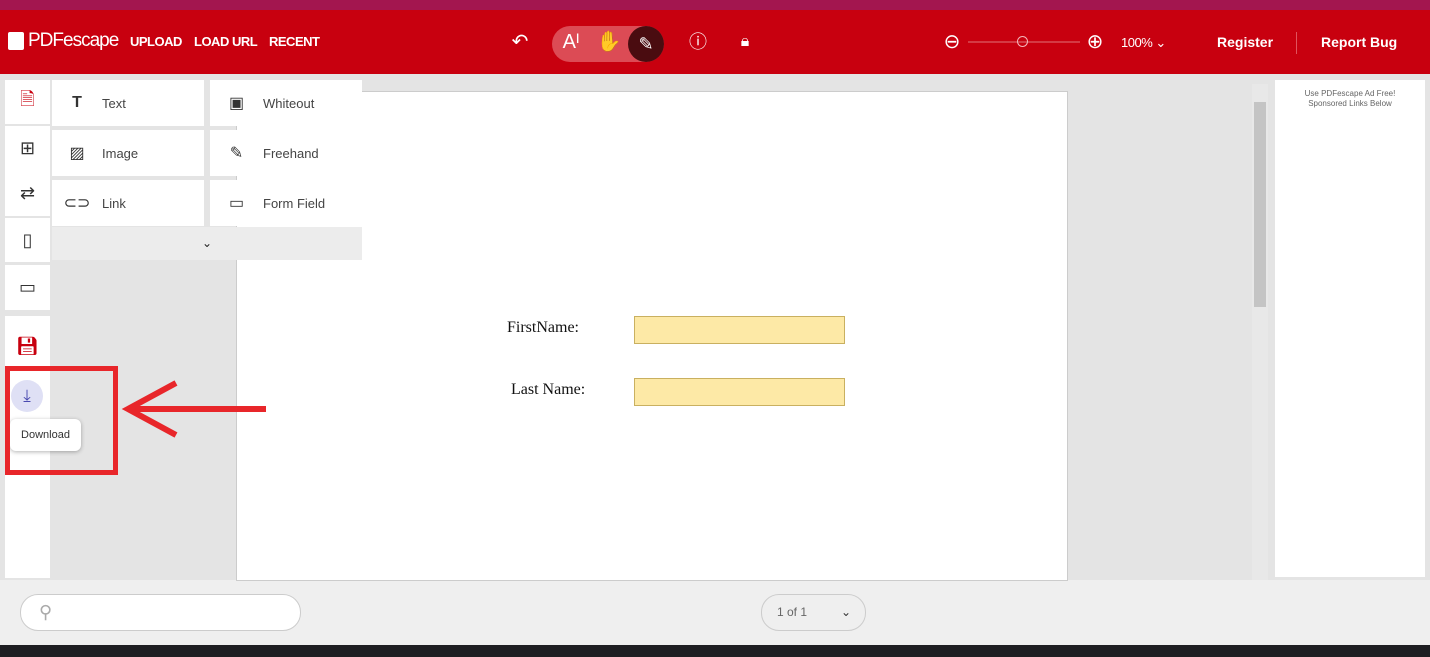 The image size is (1430, 657). Describe the element at coordinates (739, 330) in the screenshot. I see `first-name-field` at that location.